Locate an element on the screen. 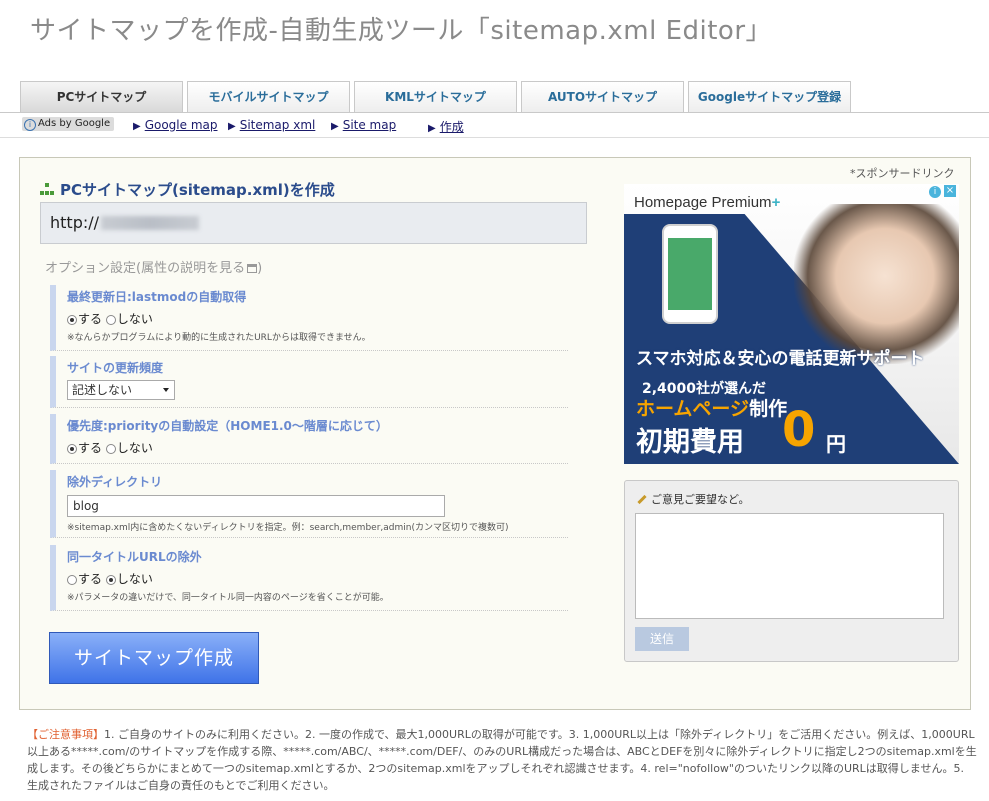  feedback-textarea is located at coordinates (789, 566).